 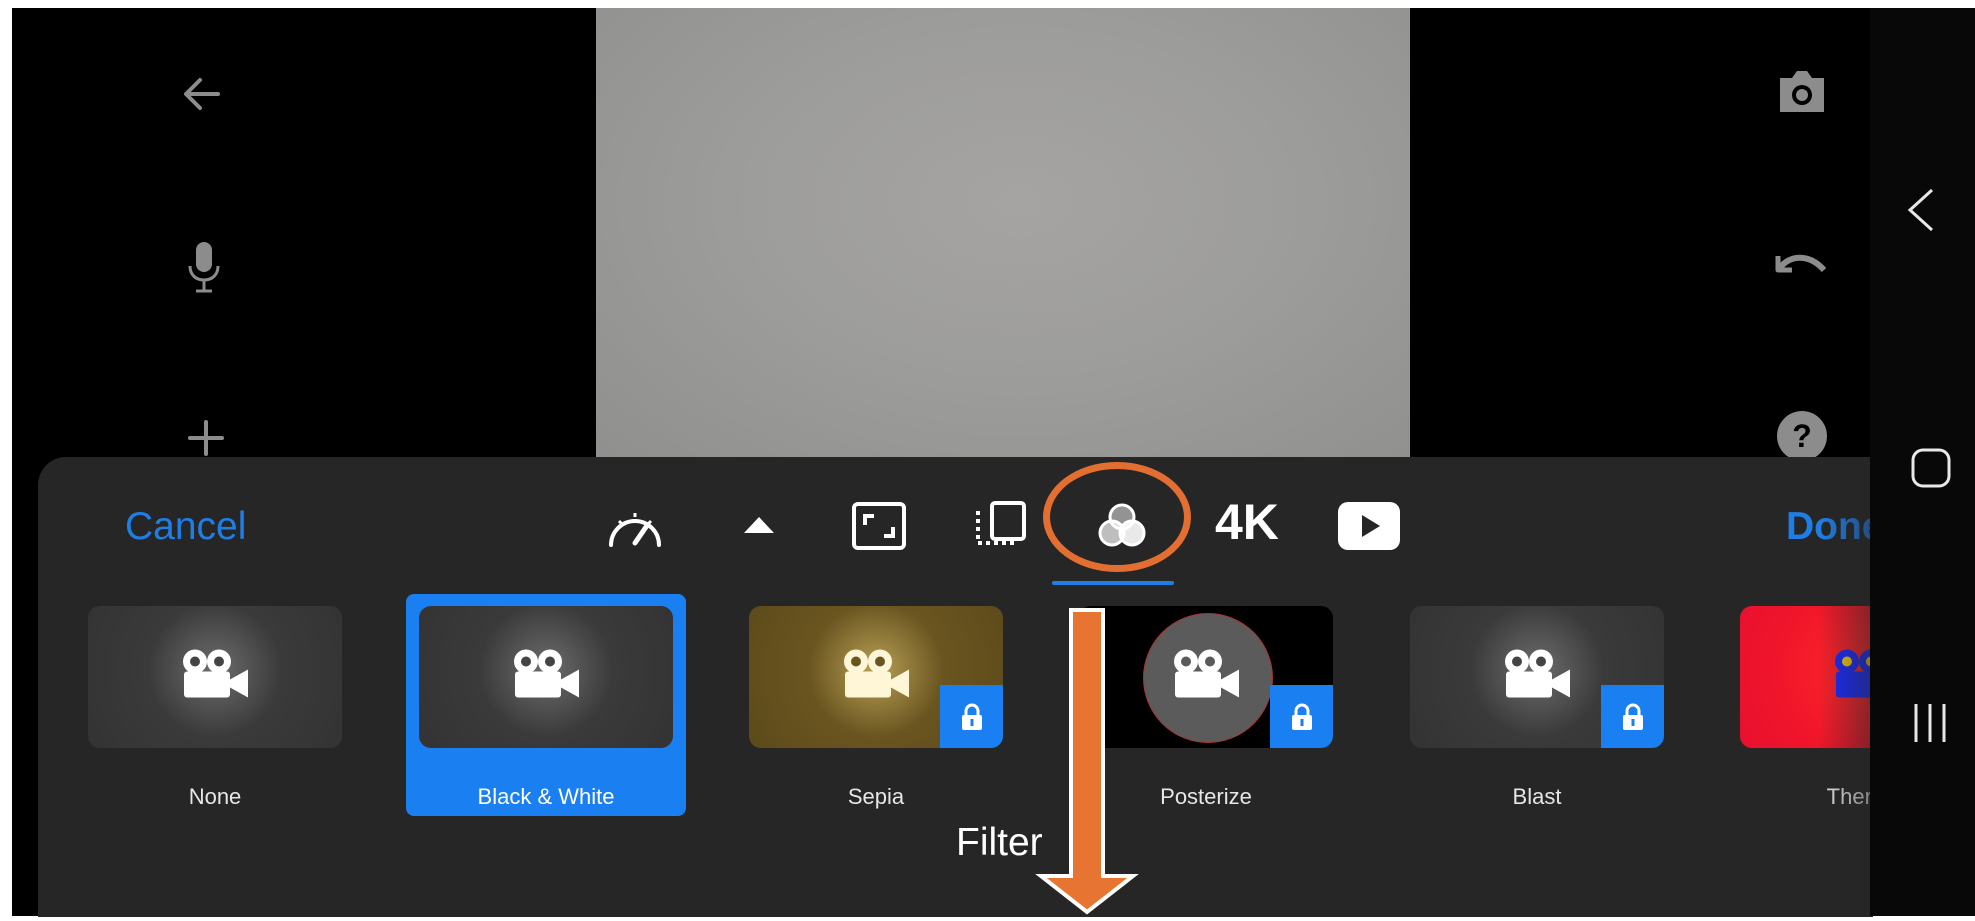 What do you see at coordinates (1921, 212) in the screenshot?
I see `nav-back-icon` at bounding box center [1921, 212].